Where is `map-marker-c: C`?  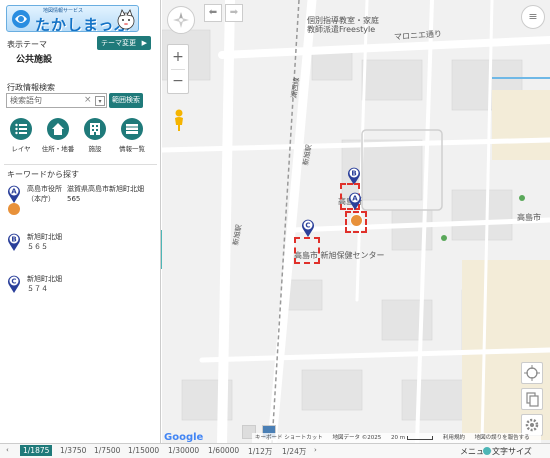
map-marker-c: C is located at coordinates (308, 228).